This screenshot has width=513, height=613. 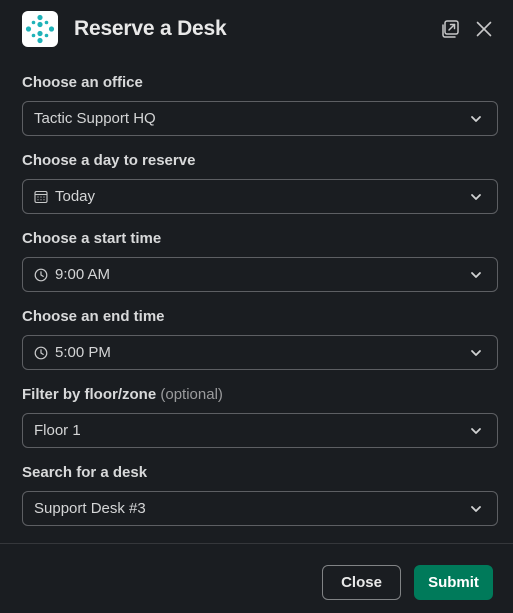 What do you see at coordinates (83, 352) in the screenshot?
I see `end-time-value: 5:00 PM` at bounding box center [83, 352].